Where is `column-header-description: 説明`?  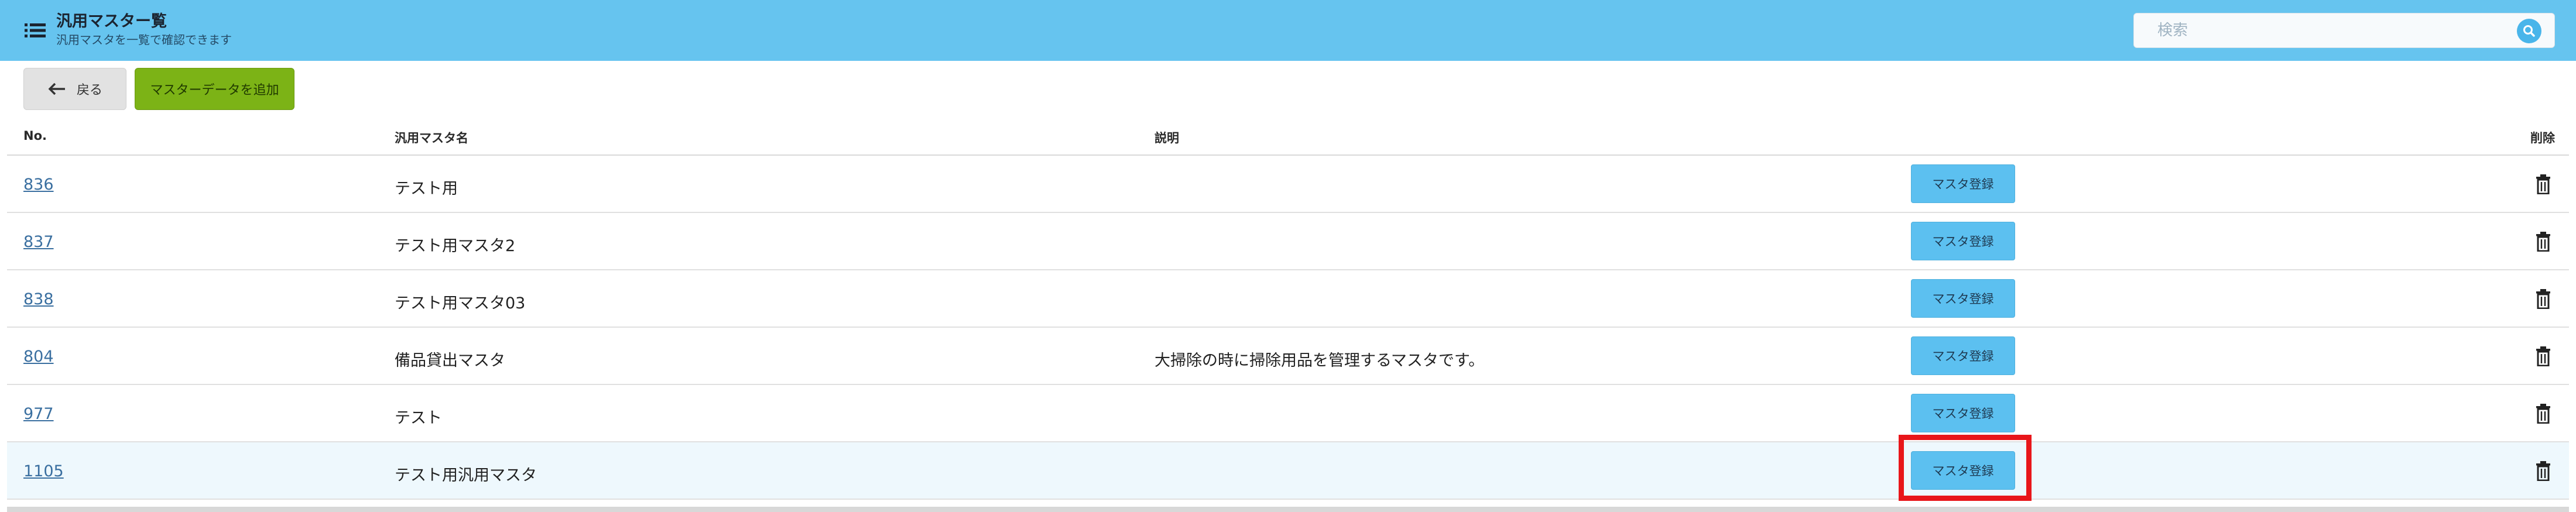 column-header-description: 説明 is located at coordinates (1167, 138).